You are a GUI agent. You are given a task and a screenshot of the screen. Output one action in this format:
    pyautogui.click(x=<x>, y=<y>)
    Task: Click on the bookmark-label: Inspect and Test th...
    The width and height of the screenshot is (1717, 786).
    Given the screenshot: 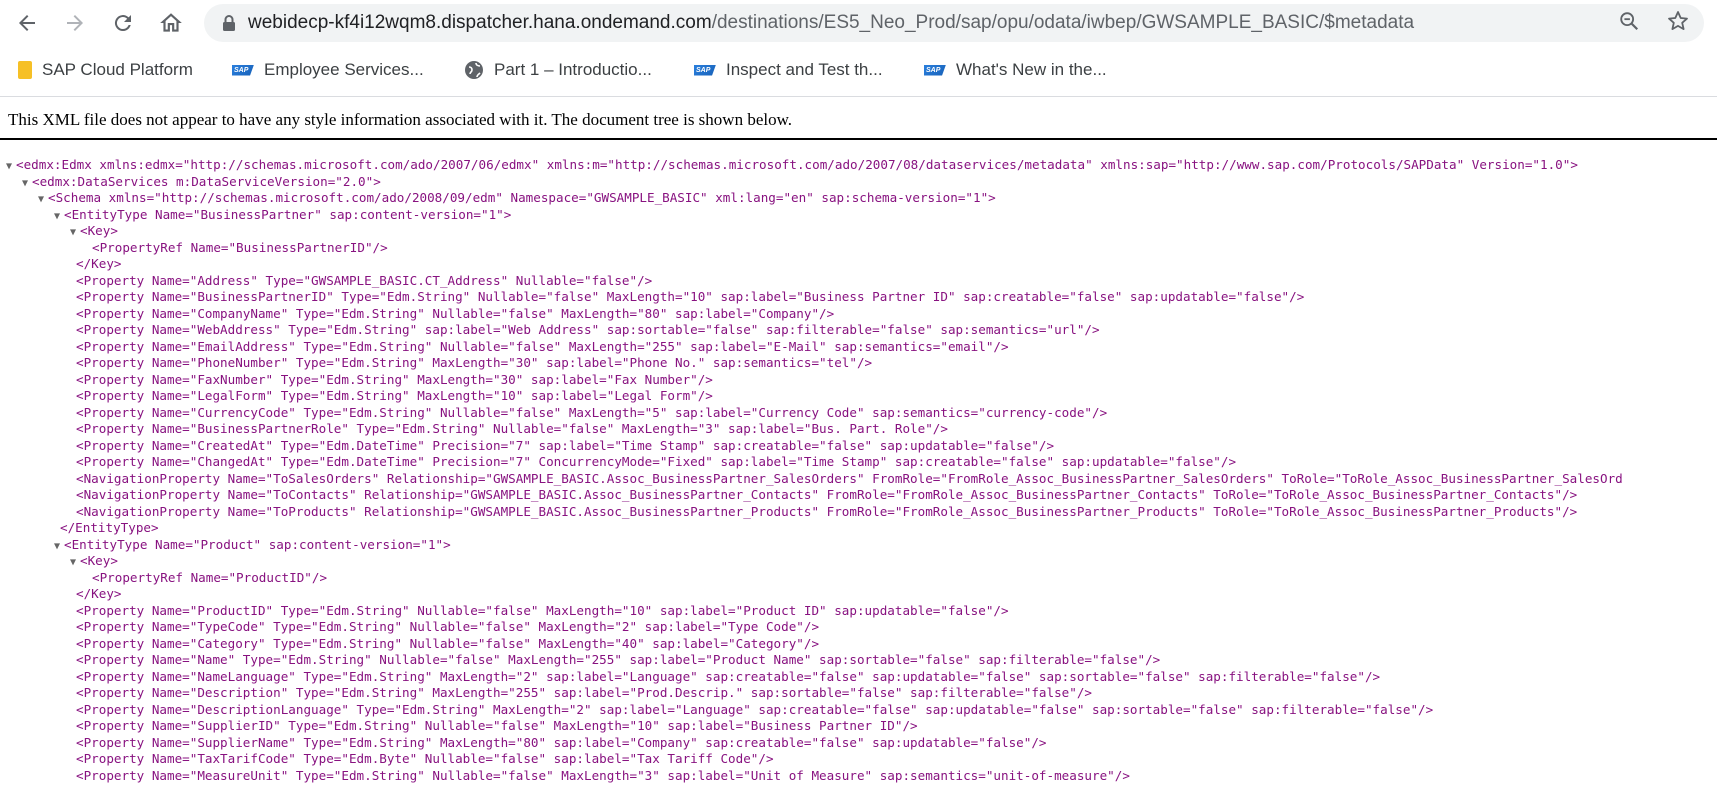 What is the action you would take?
    pyautogui.click(x=804, y=69)
    